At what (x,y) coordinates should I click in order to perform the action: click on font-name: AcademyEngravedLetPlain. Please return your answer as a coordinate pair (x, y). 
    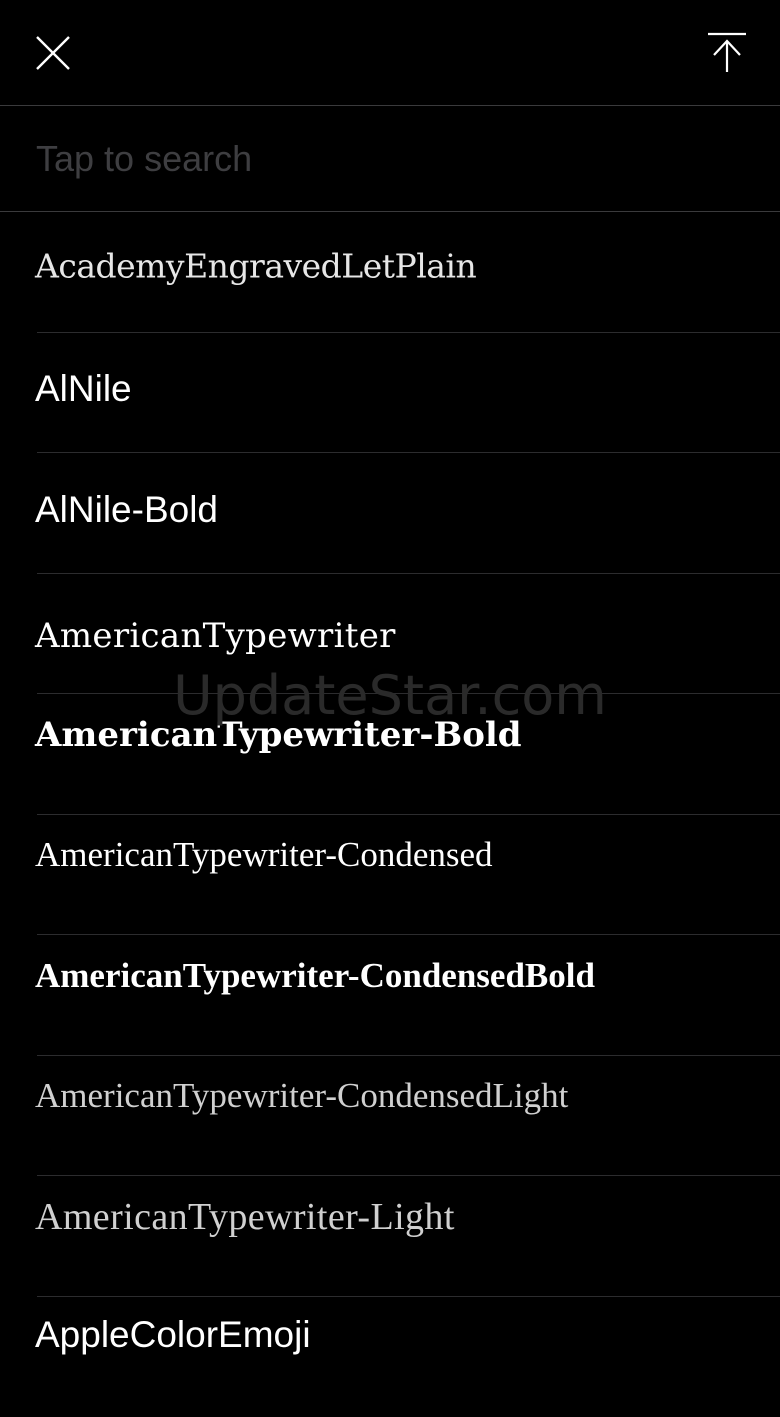
    Looking at the image, I should click on (255, 266).